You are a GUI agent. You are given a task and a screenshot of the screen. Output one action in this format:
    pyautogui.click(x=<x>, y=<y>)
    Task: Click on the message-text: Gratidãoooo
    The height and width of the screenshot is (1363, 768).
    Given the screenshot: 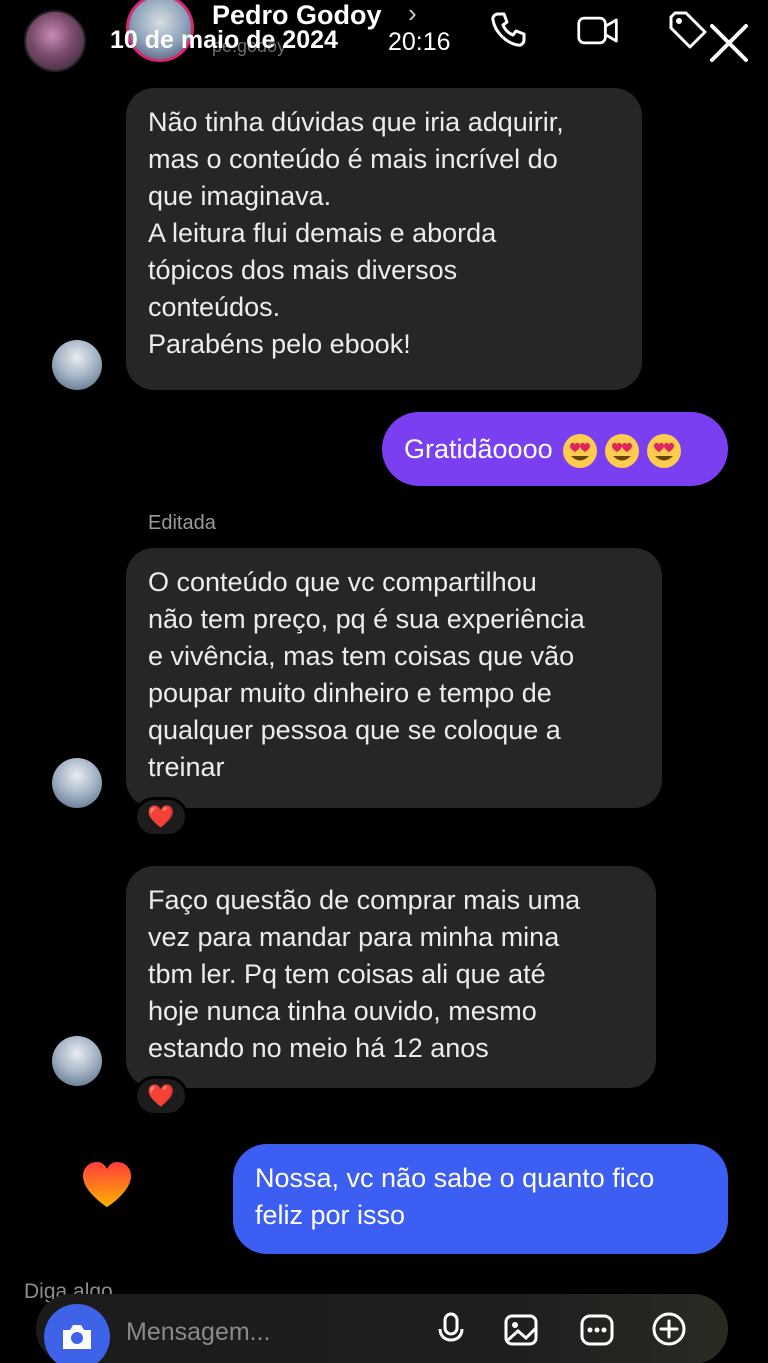 What is the action you would take?
    pyautogui.click(x=478, y=449)
    